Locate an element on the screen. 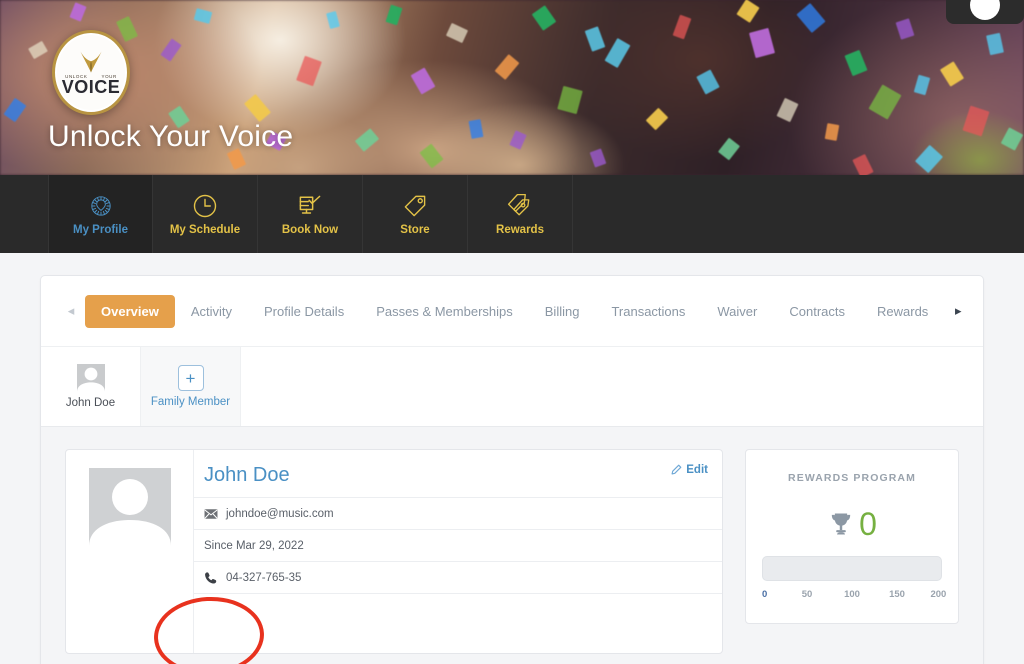  logo-bird-mark is located at coordinates (91, 62).